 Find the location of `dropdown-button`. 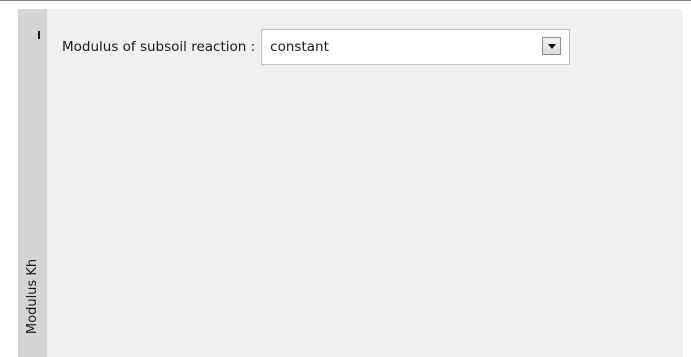

dropdown-button is located at coordinates (552, 46).